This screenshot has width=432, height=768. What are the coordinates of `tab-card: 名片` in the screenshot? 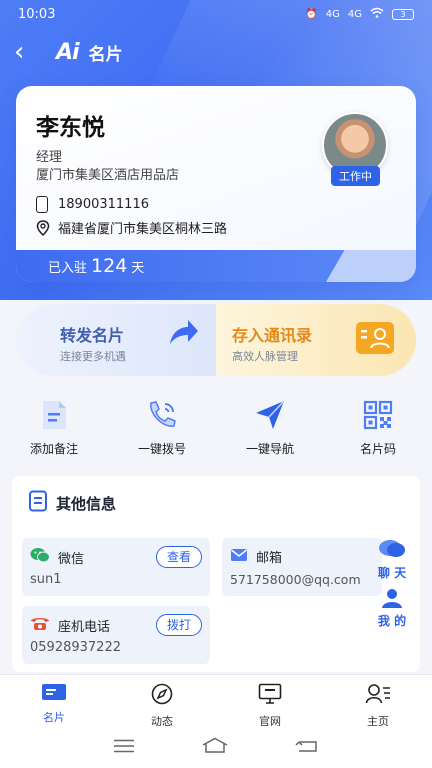 It's located at (54, 700).